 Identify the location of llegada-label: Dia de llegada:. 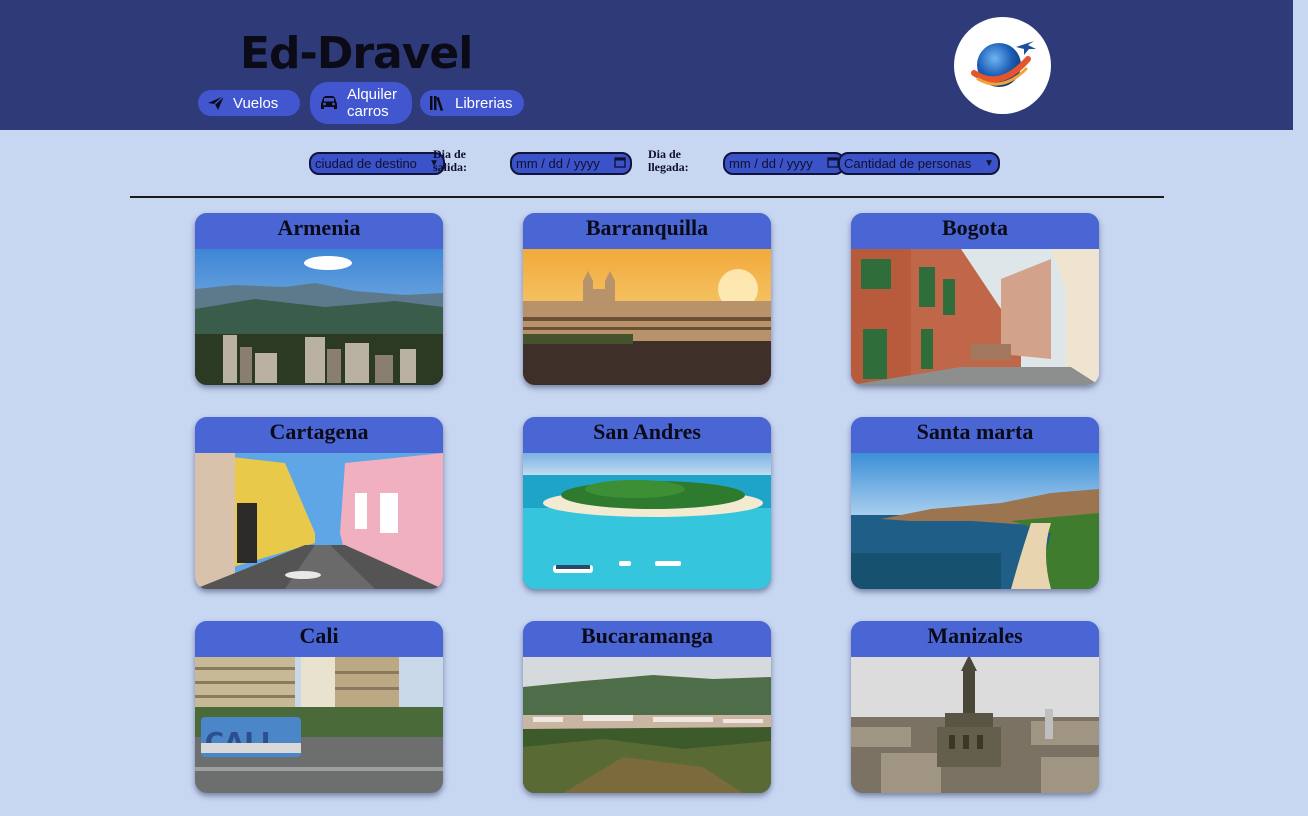
(668, 160).